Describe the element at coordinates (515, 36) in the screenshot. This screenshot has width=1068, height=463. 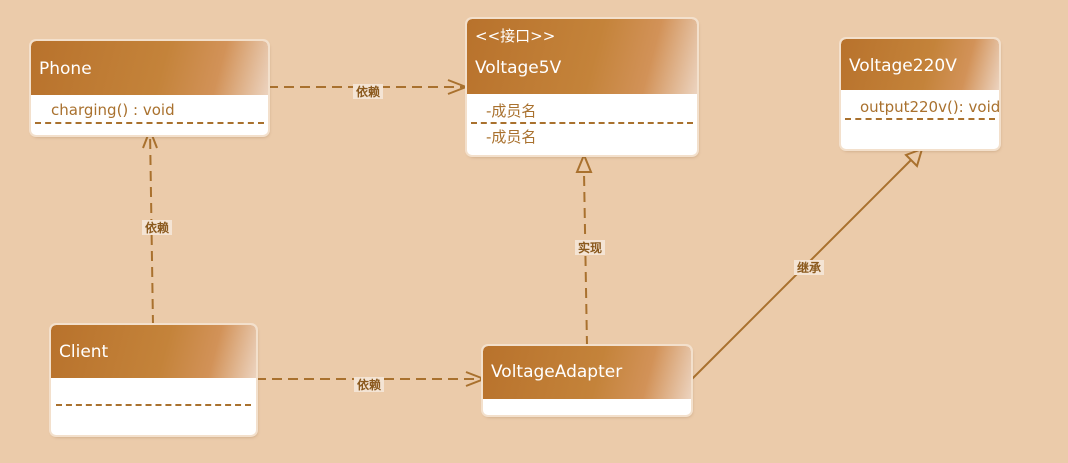
I see `interface-stereotype: <<接口>>` at that location.